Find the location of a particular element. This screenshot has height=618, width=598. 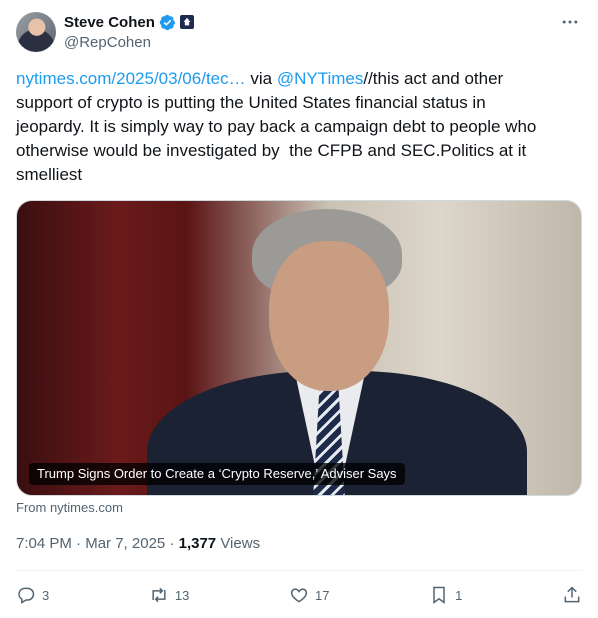

like-count: 17 is located at coordinates (322, 595).